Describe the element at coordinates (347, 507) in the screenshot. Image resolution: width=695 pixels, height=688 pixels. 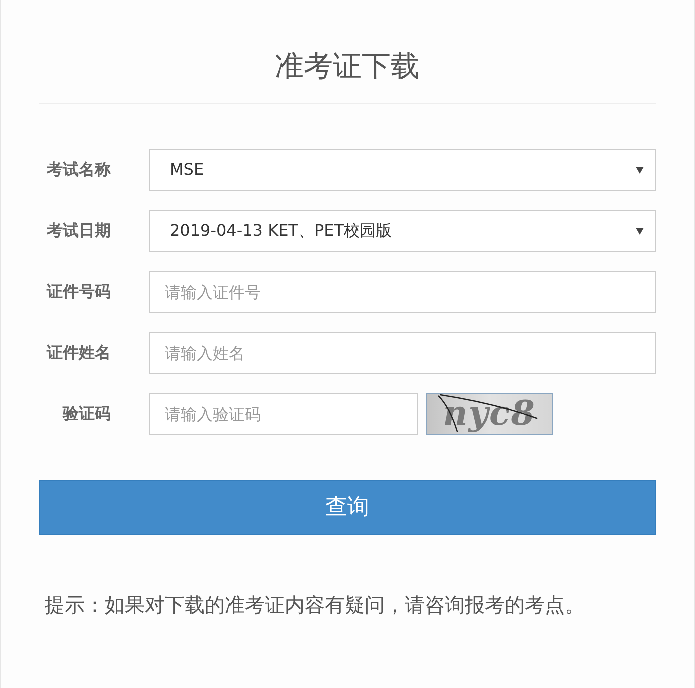
I see `query-button: 查询` at that location.